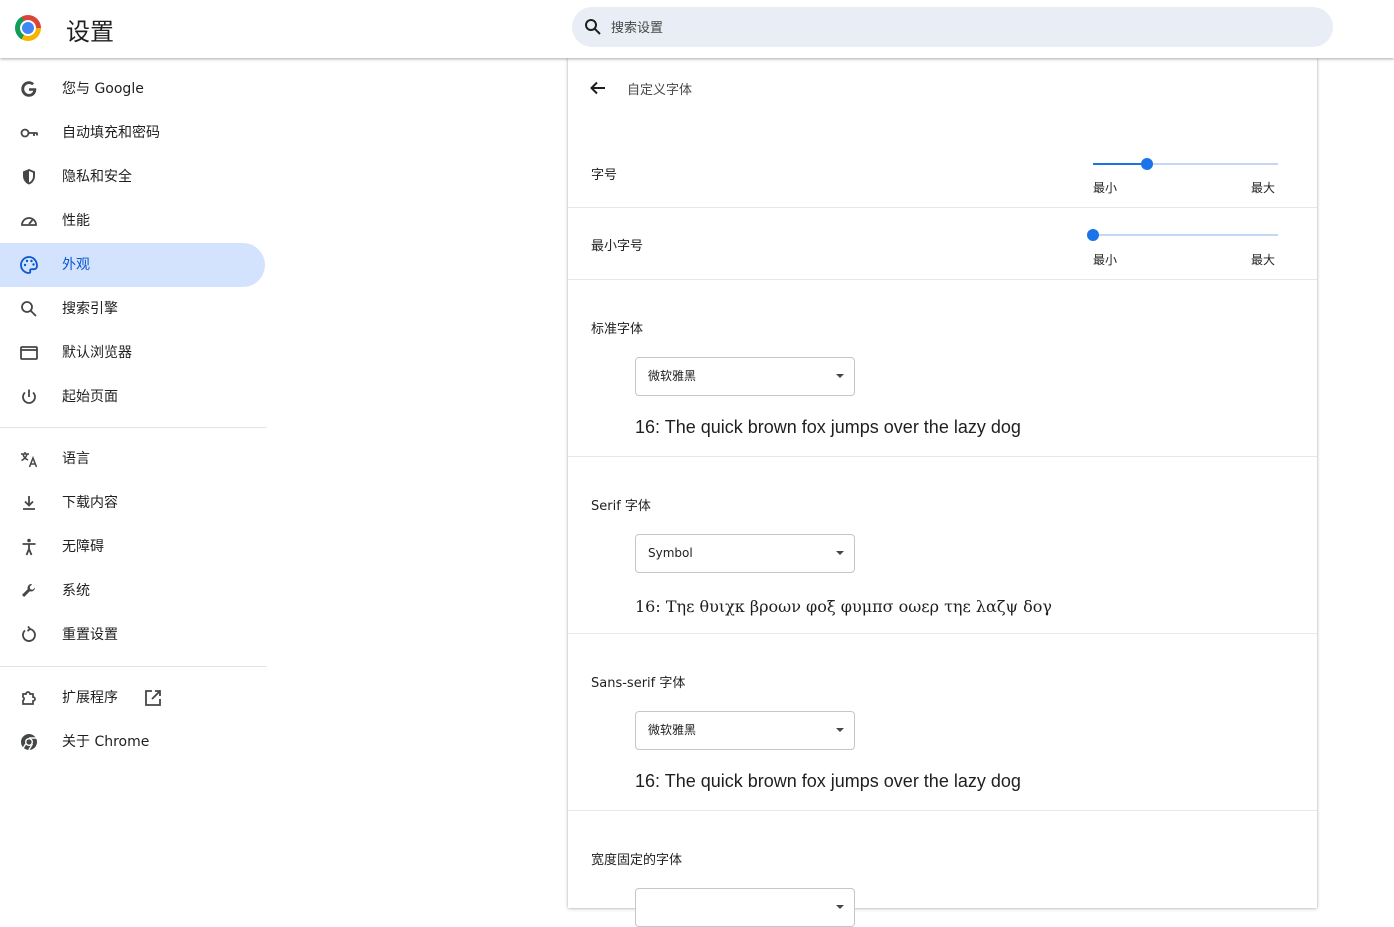 Image resolution: width=1394 pixels, height=927 pixels. I want to click on sidebar-item-appearance: 外观, so click(132, 265).